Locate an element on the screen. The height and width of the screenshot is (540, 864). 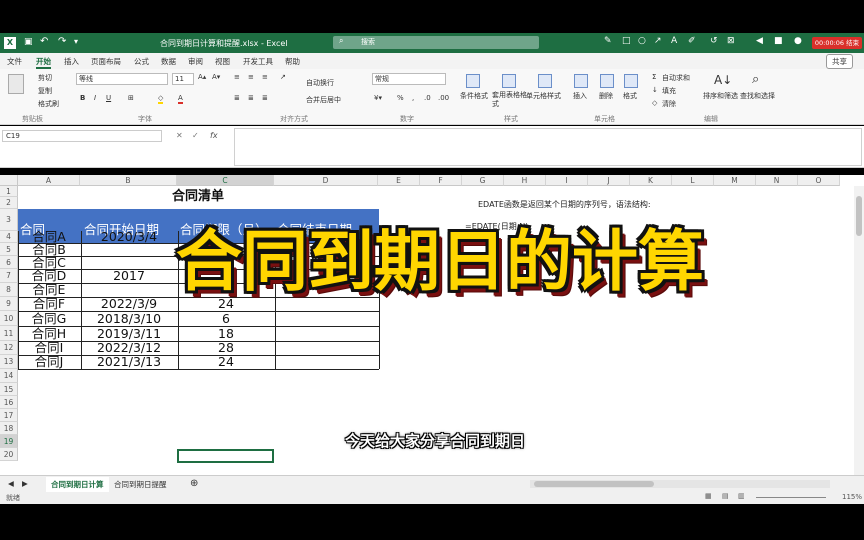
next-sheet-icon: ▶ is located at coordinates (25, 483).